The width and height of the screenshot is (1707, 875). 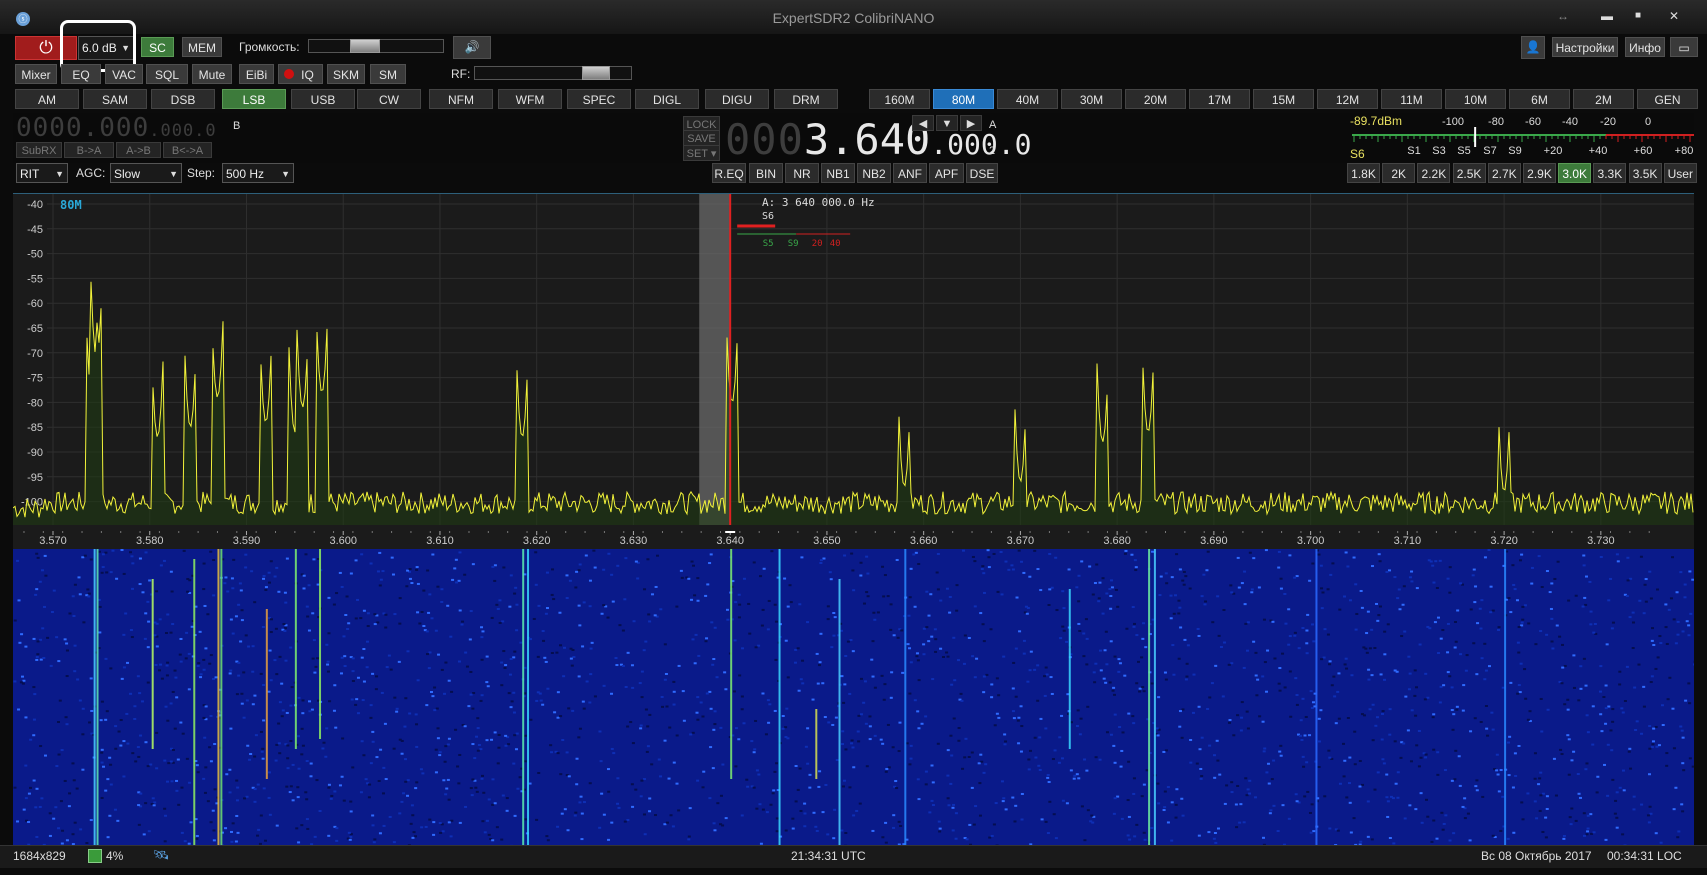 I want to click on fullscreen-button: ▭, so click(x=1684, y=47).